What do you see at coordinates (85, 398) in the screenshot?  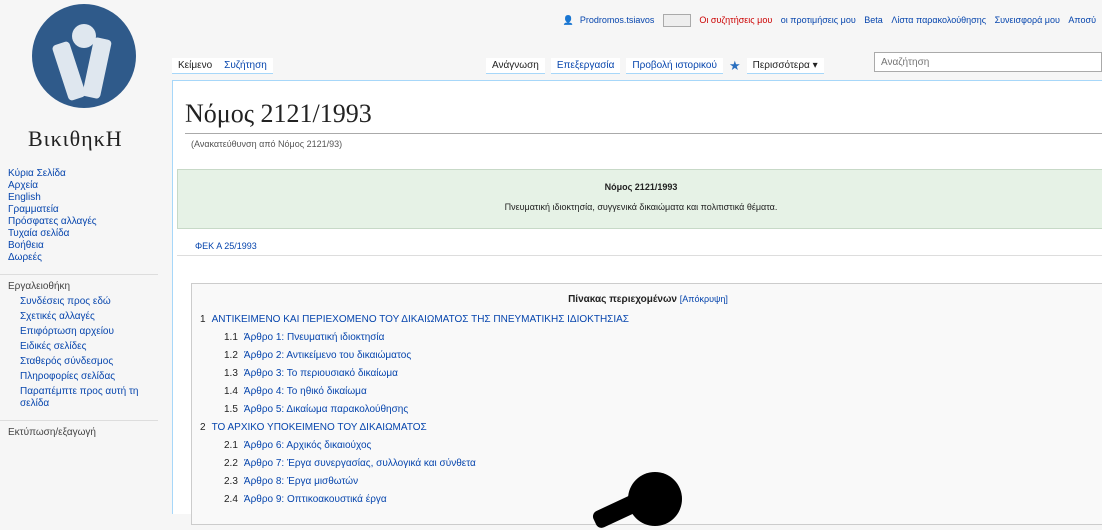 I see `sidebar-item-cite-page: Παραπέμπτε προς αυτή τη σελίδα` at bounding box center [85, 398].